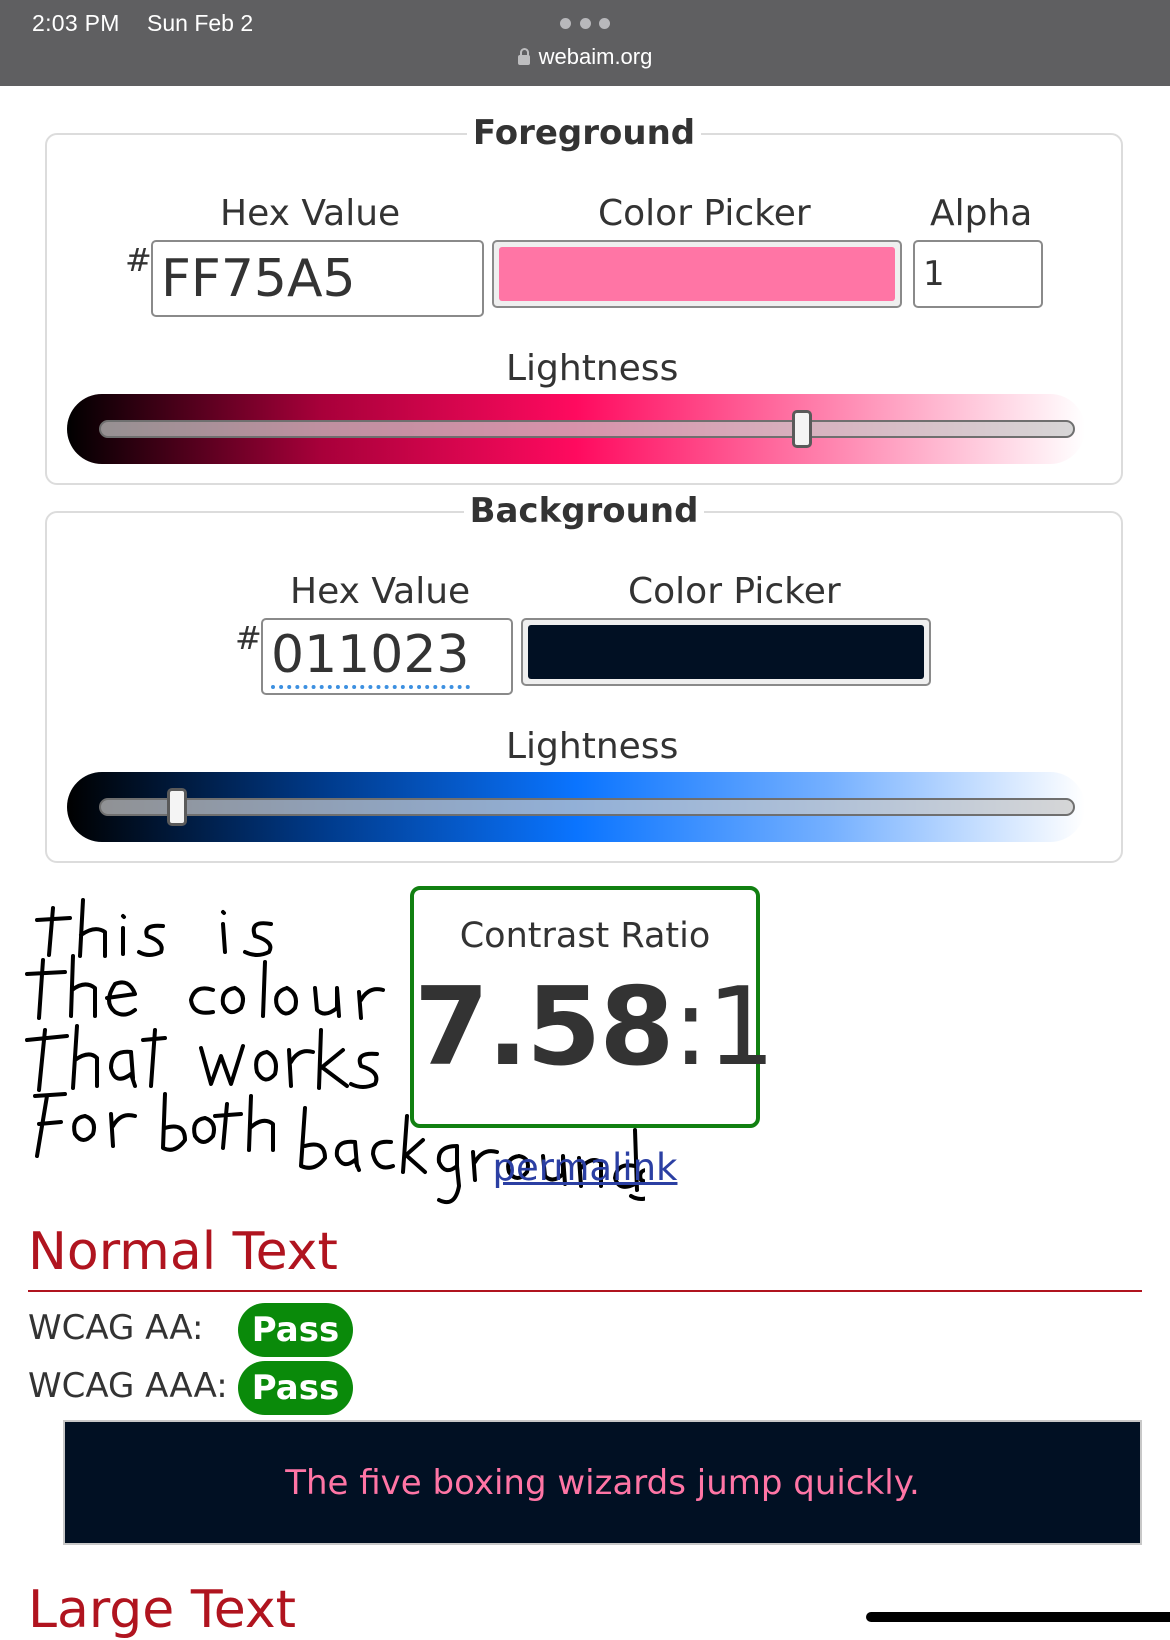 The height and width of the screenshot is (1640, 1170). Describe the element at coordinates (523, 56) in the screenshot. I see `lock-icon` at that location.